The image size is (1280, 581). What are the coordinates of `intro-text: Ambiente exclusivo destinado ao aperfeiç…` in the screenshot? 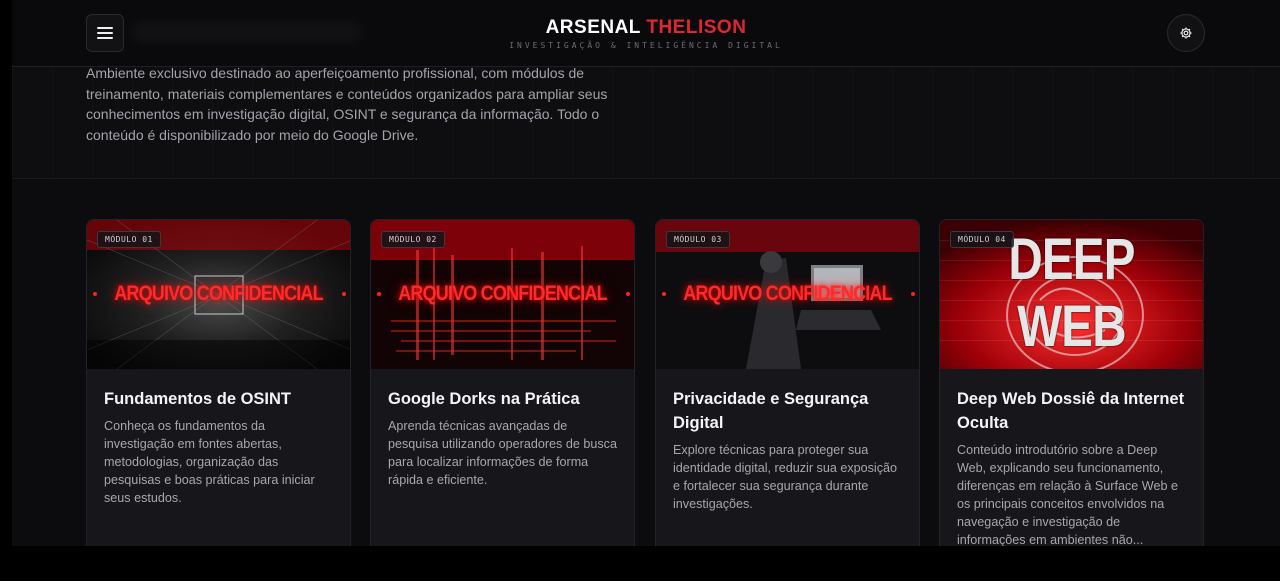 It's located at (347, 104).